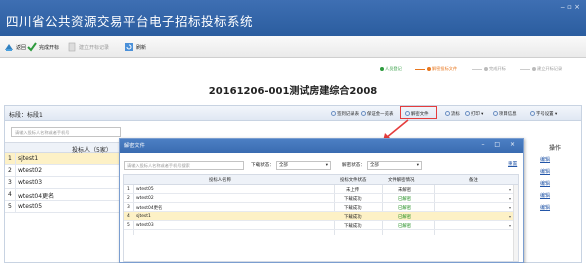 The width and height of the screenshot is (586, 263). I want to click on warning-icon, so click(447, 113).